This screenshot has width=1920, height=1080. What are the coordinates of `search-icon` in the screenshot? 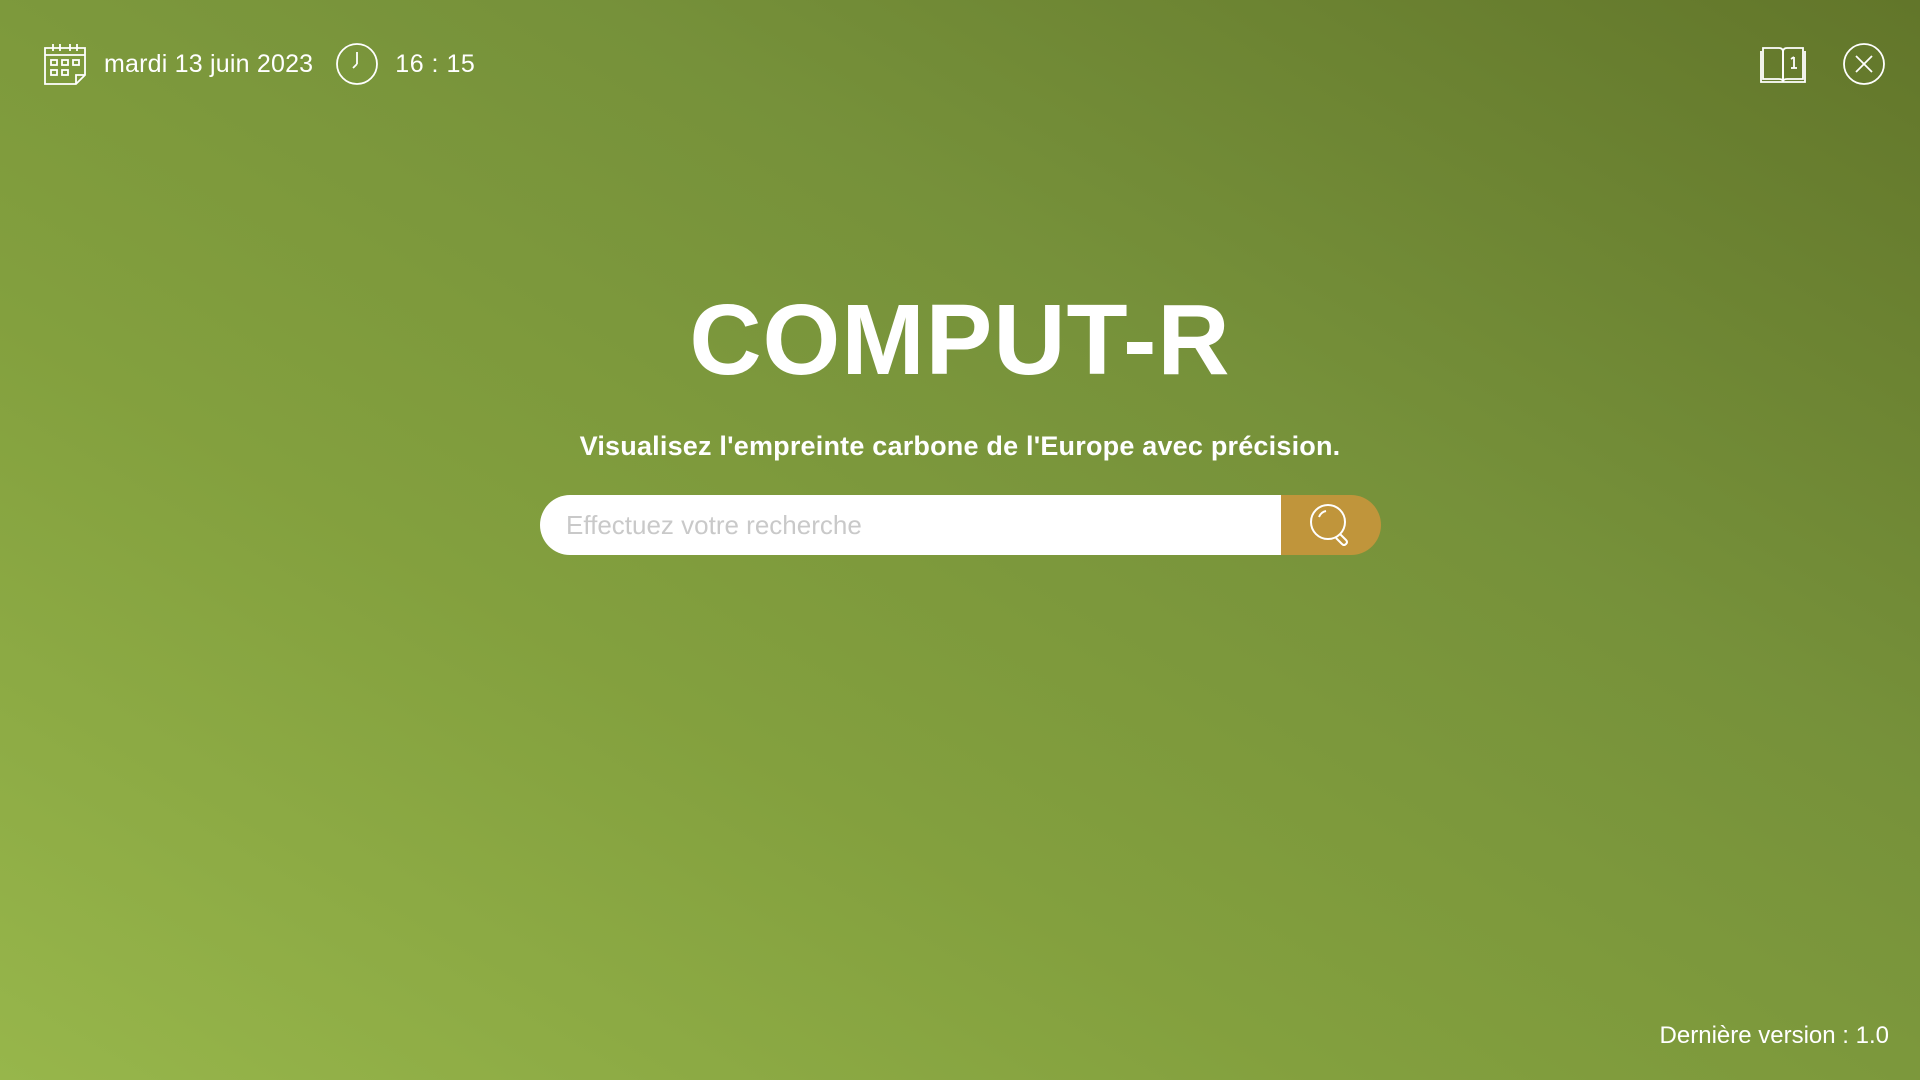 It's located at (1331, 525).